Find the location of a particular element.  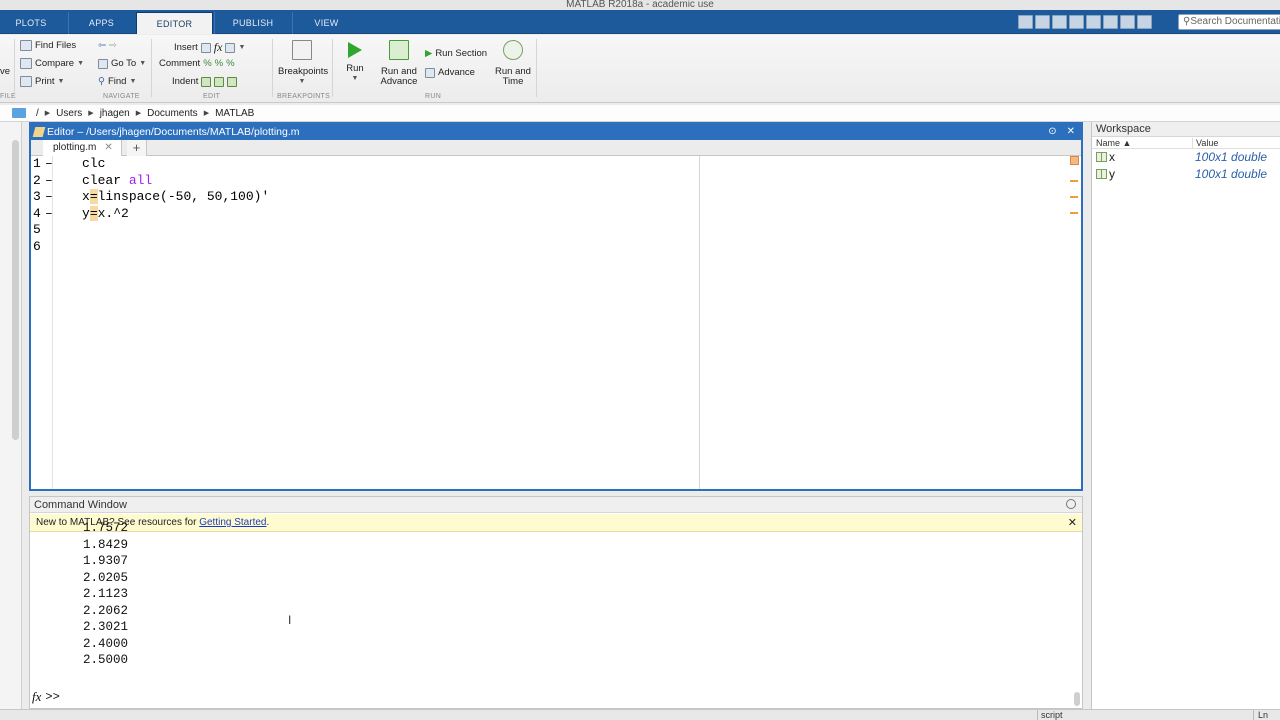

tab-publish: PUBLISH is located at coordinates (252, 23).